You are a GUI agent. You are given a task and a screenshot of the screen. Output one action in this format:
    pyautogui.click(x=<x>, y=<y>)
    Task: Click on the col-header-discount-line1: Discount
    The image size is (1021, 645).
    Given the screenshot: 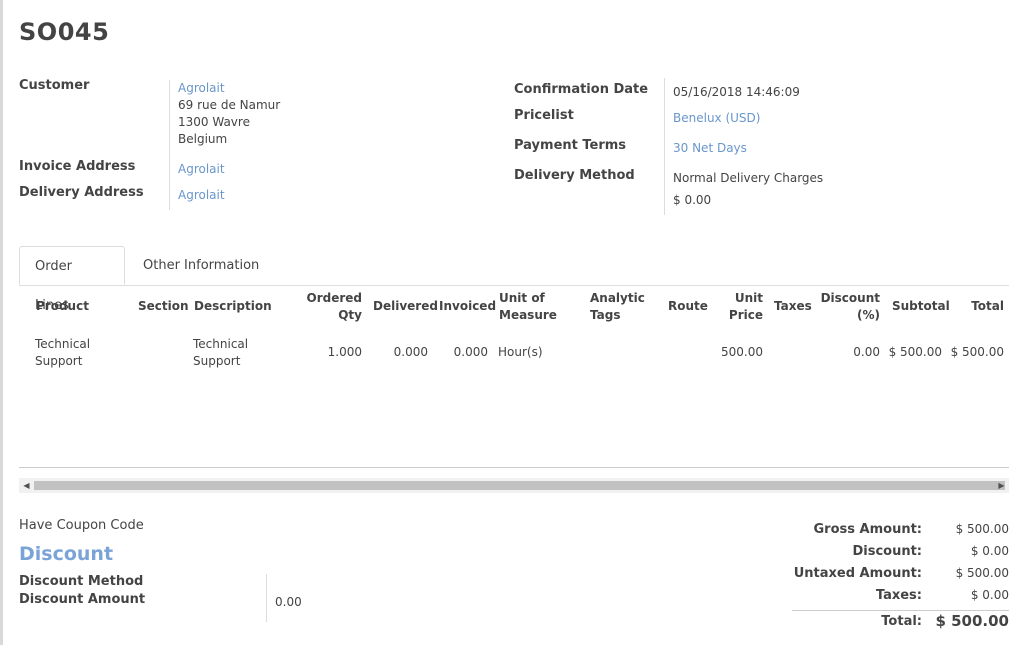 What is the action you would take?
    pyautogui.click(x=850, y=298)
    